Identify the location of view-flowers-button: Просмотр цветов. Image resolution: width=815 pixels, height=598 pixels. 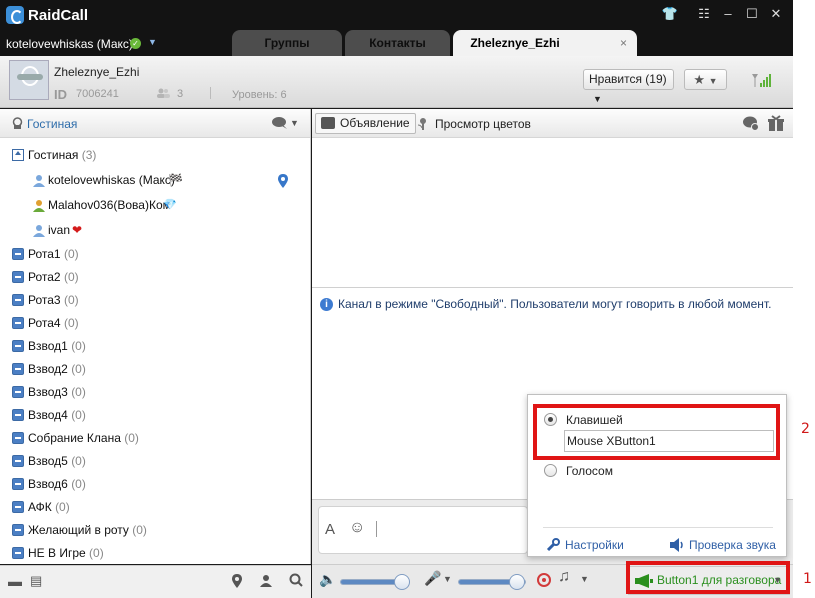
(473, 124).